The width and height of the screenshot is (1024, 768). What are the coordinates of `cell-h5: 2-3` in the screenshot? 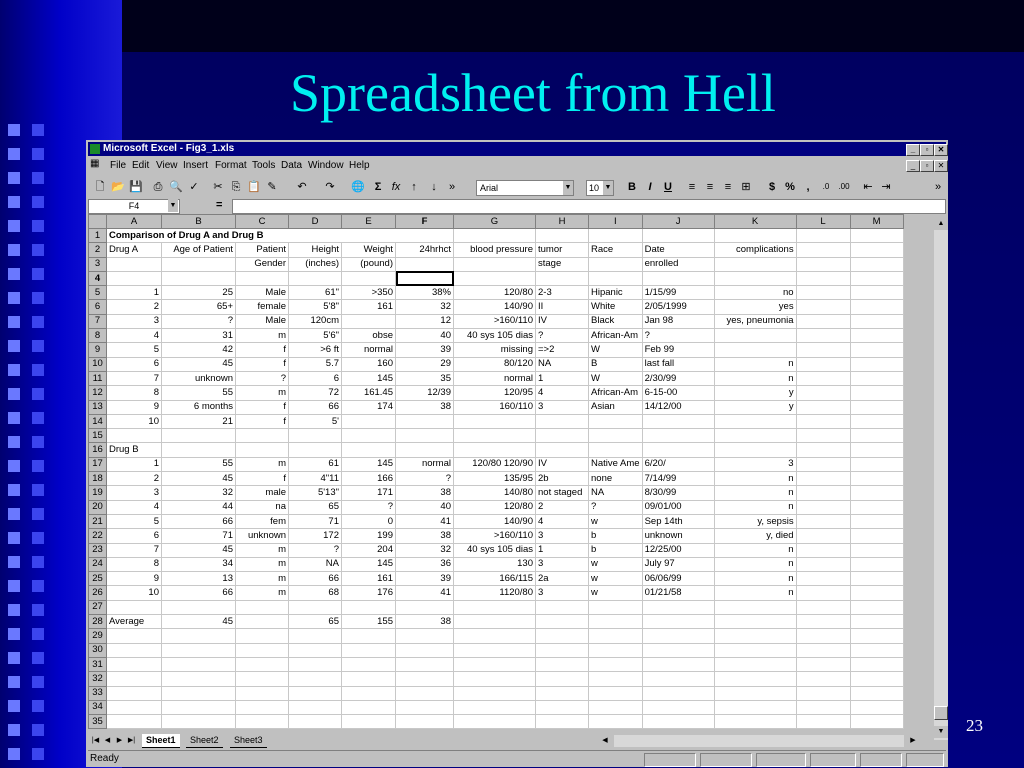 It's located at (562, 293).